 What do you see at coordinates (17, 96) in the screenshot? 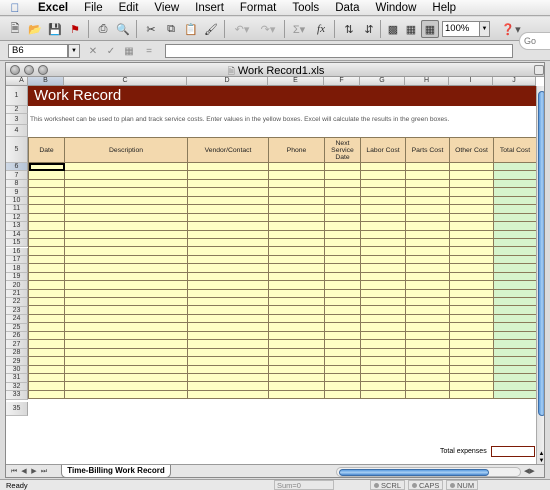
I see `row-header: 1` at bounding box center [17, 96].